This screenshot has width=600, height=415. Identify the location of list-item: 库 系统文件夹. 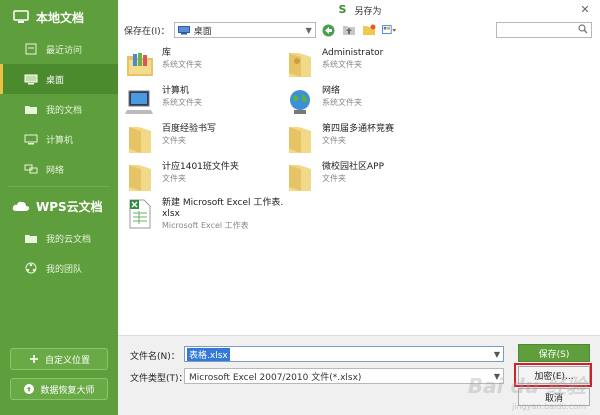
(163, 64).